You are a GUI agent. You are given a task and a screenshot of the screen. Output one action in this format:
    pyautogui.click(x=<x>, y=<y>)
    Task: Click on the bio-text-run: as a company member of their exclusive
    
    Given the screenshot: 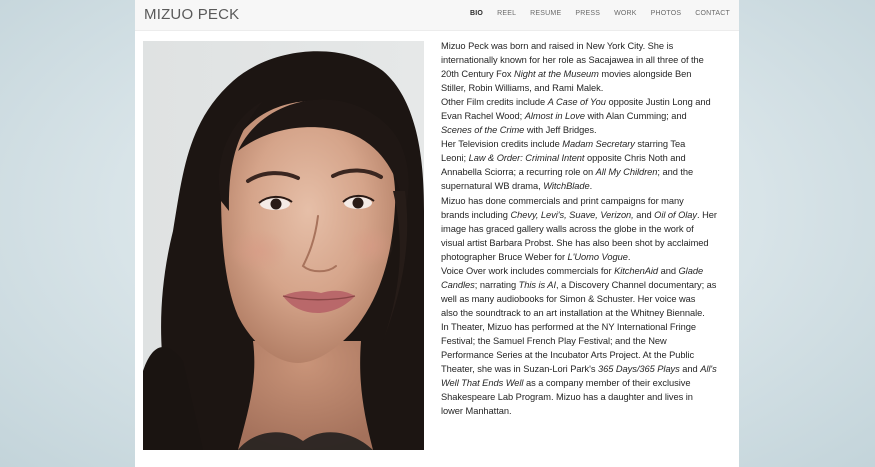 What is the action you would take?
    pyautogui.click(x=607, y=383)
    